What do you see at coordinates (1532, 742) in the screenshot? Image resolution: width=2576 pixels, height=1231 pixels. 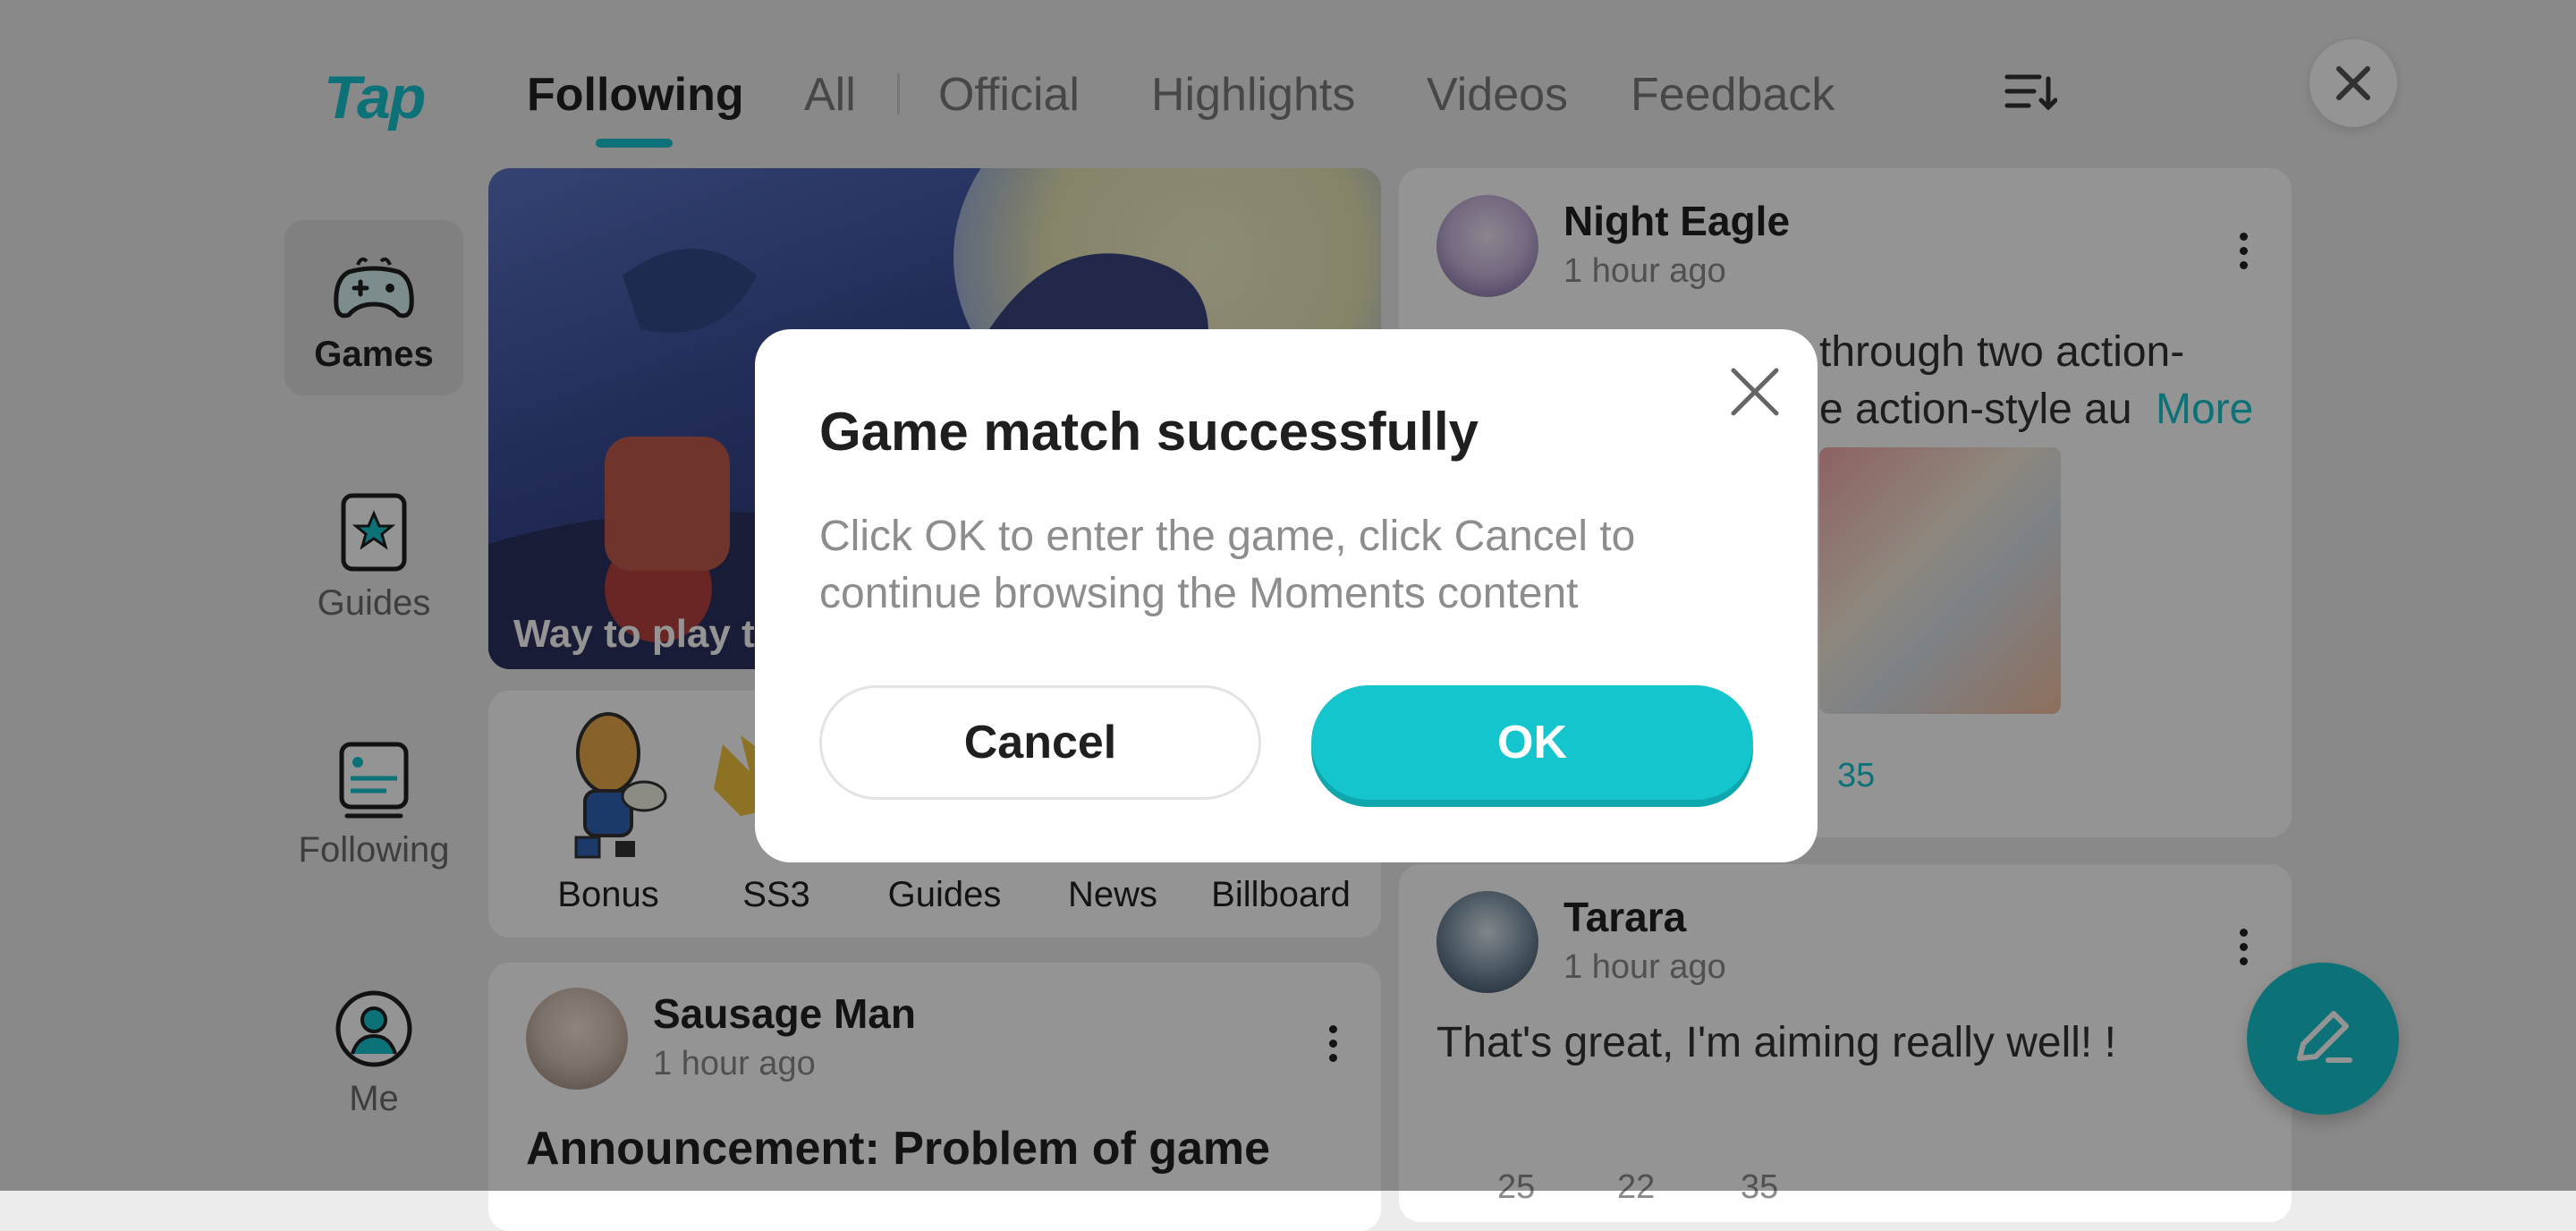 I see `ok-button: OK` at bounding box center [1532, 742].